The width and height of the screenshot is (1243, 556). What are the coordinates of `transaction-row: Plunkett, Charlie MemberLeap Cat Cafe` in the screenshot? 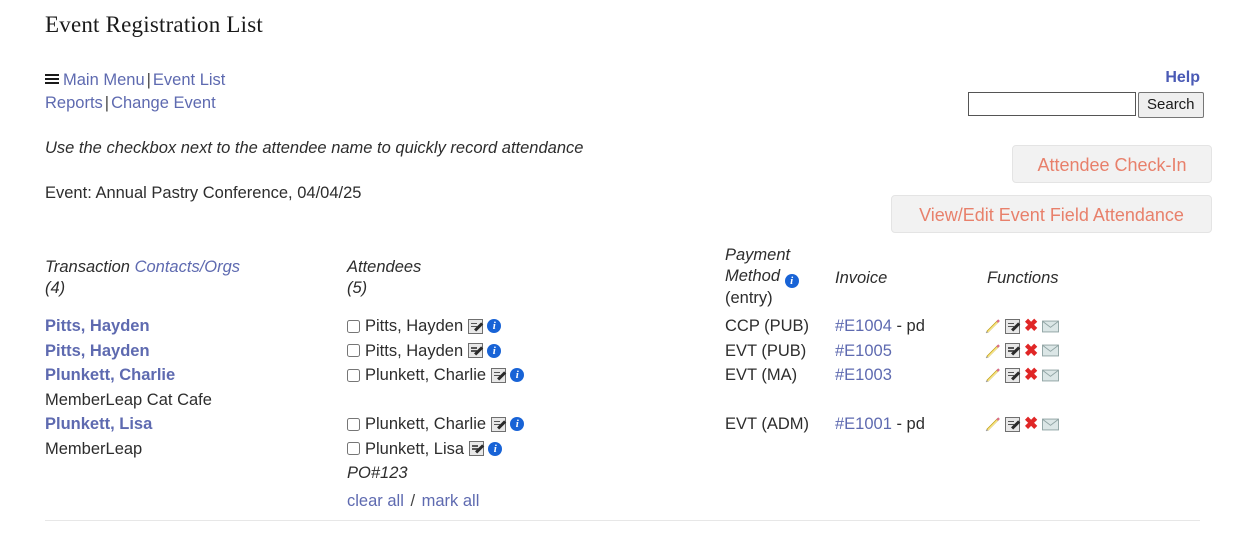 It's located at (195, 387).